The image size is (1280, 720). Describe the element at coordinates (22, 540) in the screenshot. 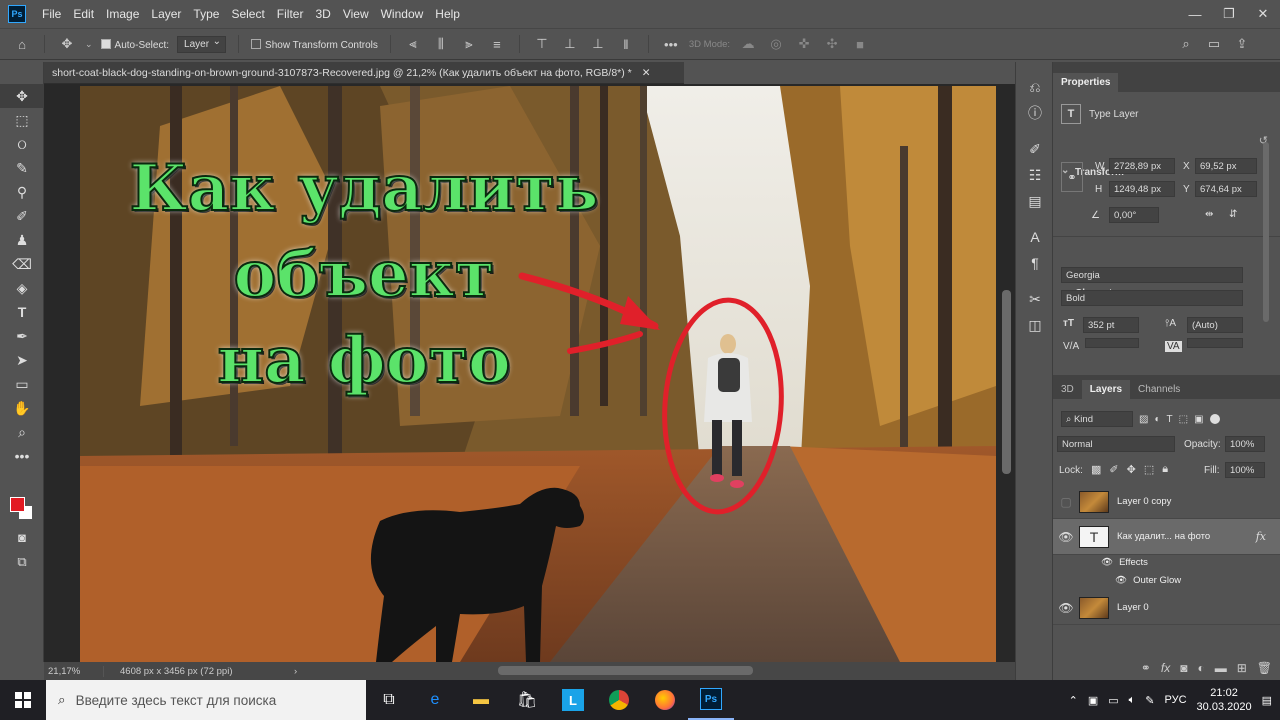

I see `quick-mask-icon: ◙` at that location.